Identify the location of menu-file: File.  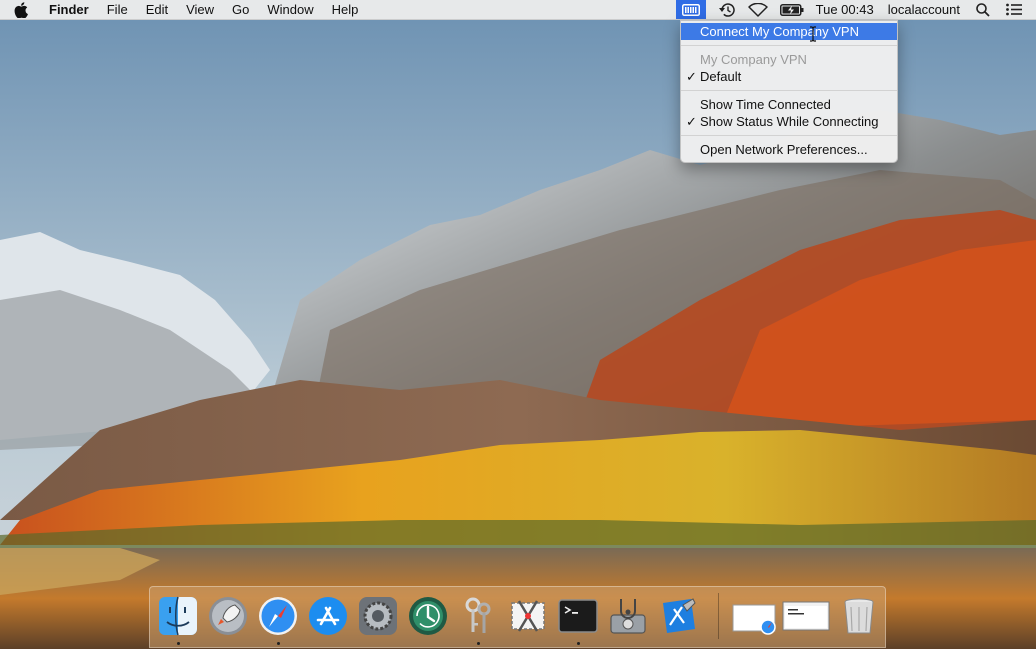
(117, 9).